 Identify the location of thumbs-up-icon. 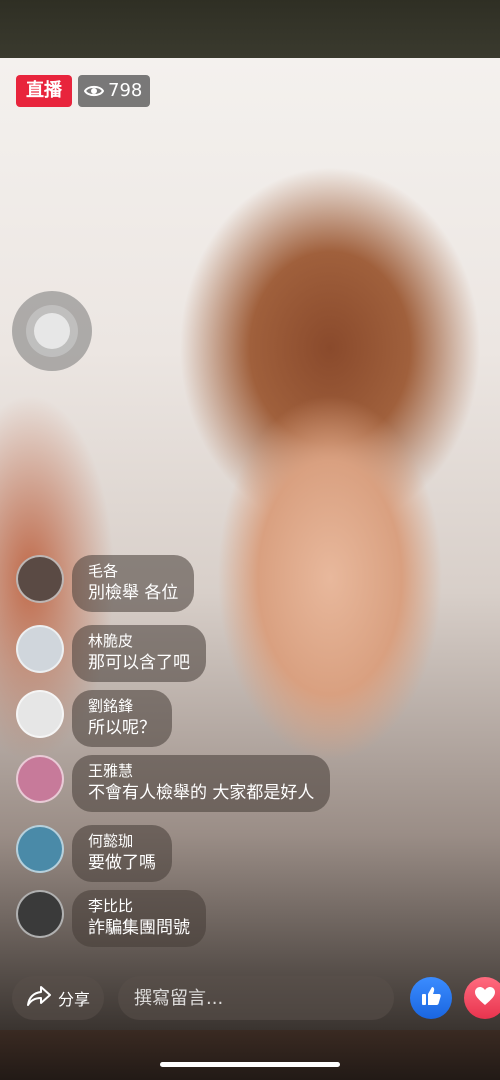
(431, 998).